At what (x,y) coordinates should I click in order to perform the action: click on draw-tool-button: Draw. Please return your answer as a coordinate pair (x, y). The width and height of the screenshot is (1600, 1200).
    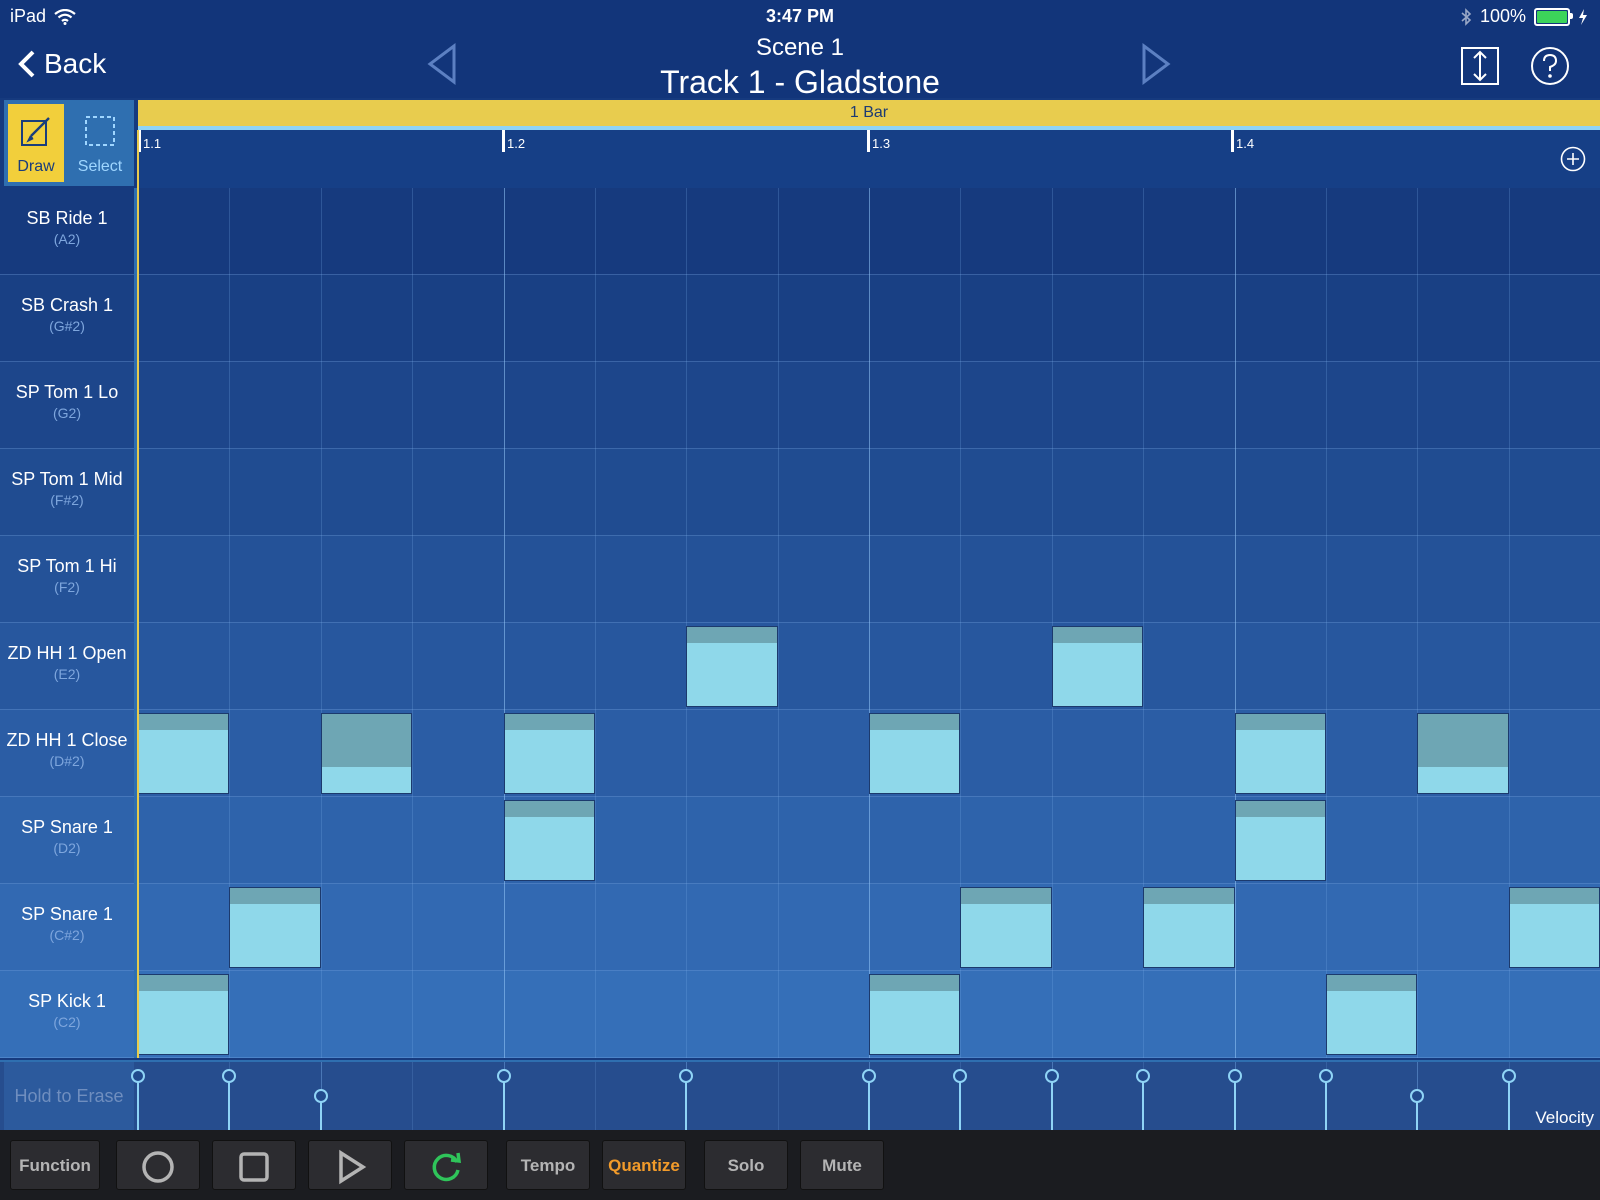
    Looking at the image, I should click on (36, 143).